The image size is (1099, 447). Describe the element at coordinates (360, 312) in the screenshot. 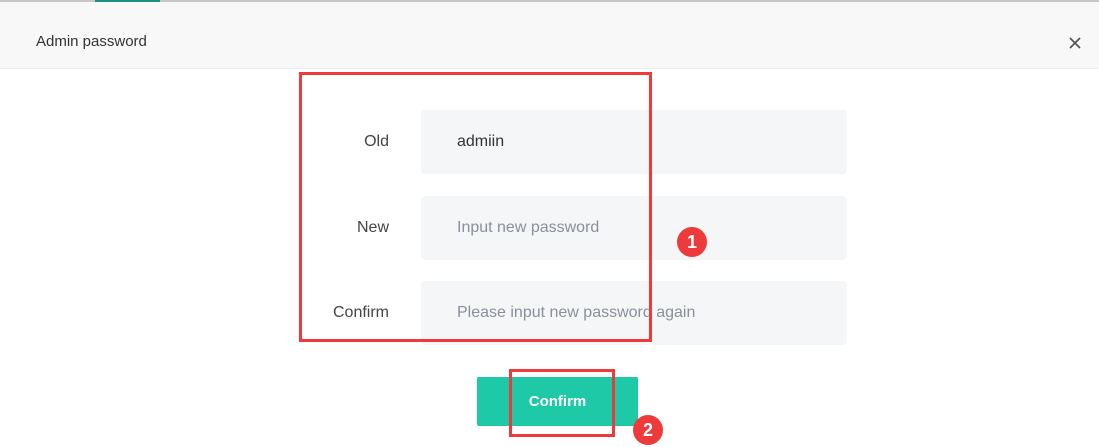

I see `confirm-password-label: Confirm` at that location.